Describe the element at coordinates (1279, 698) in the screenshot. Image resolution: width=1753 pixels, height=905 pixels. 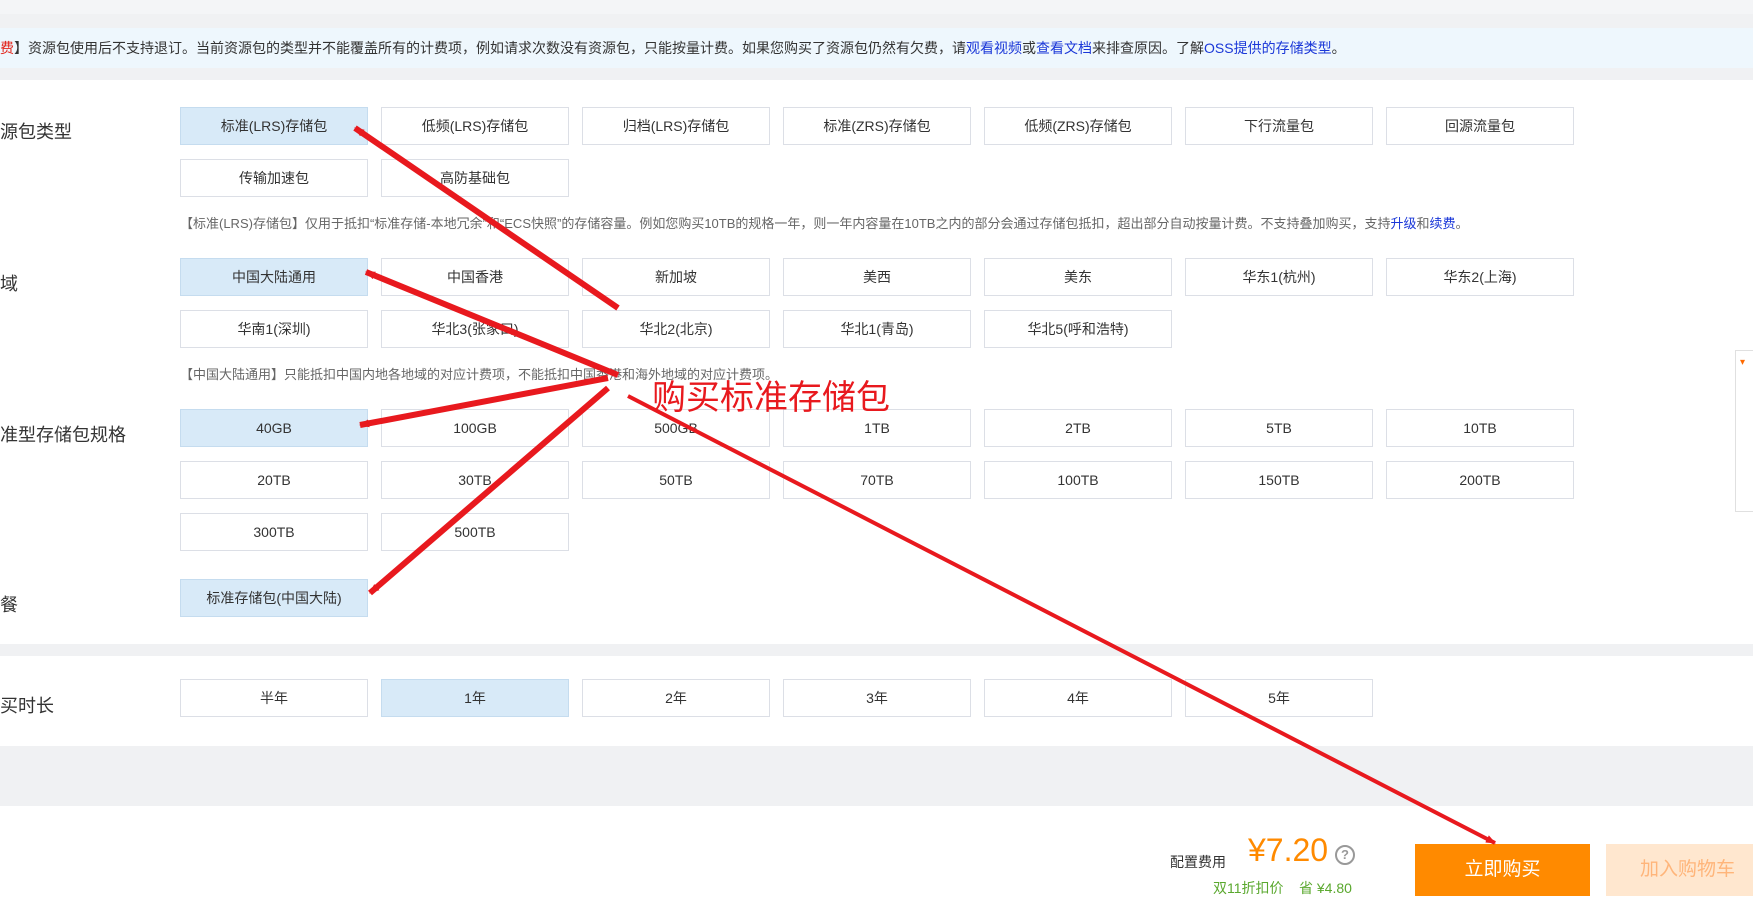
I see `duration-option: 5年` at that location.